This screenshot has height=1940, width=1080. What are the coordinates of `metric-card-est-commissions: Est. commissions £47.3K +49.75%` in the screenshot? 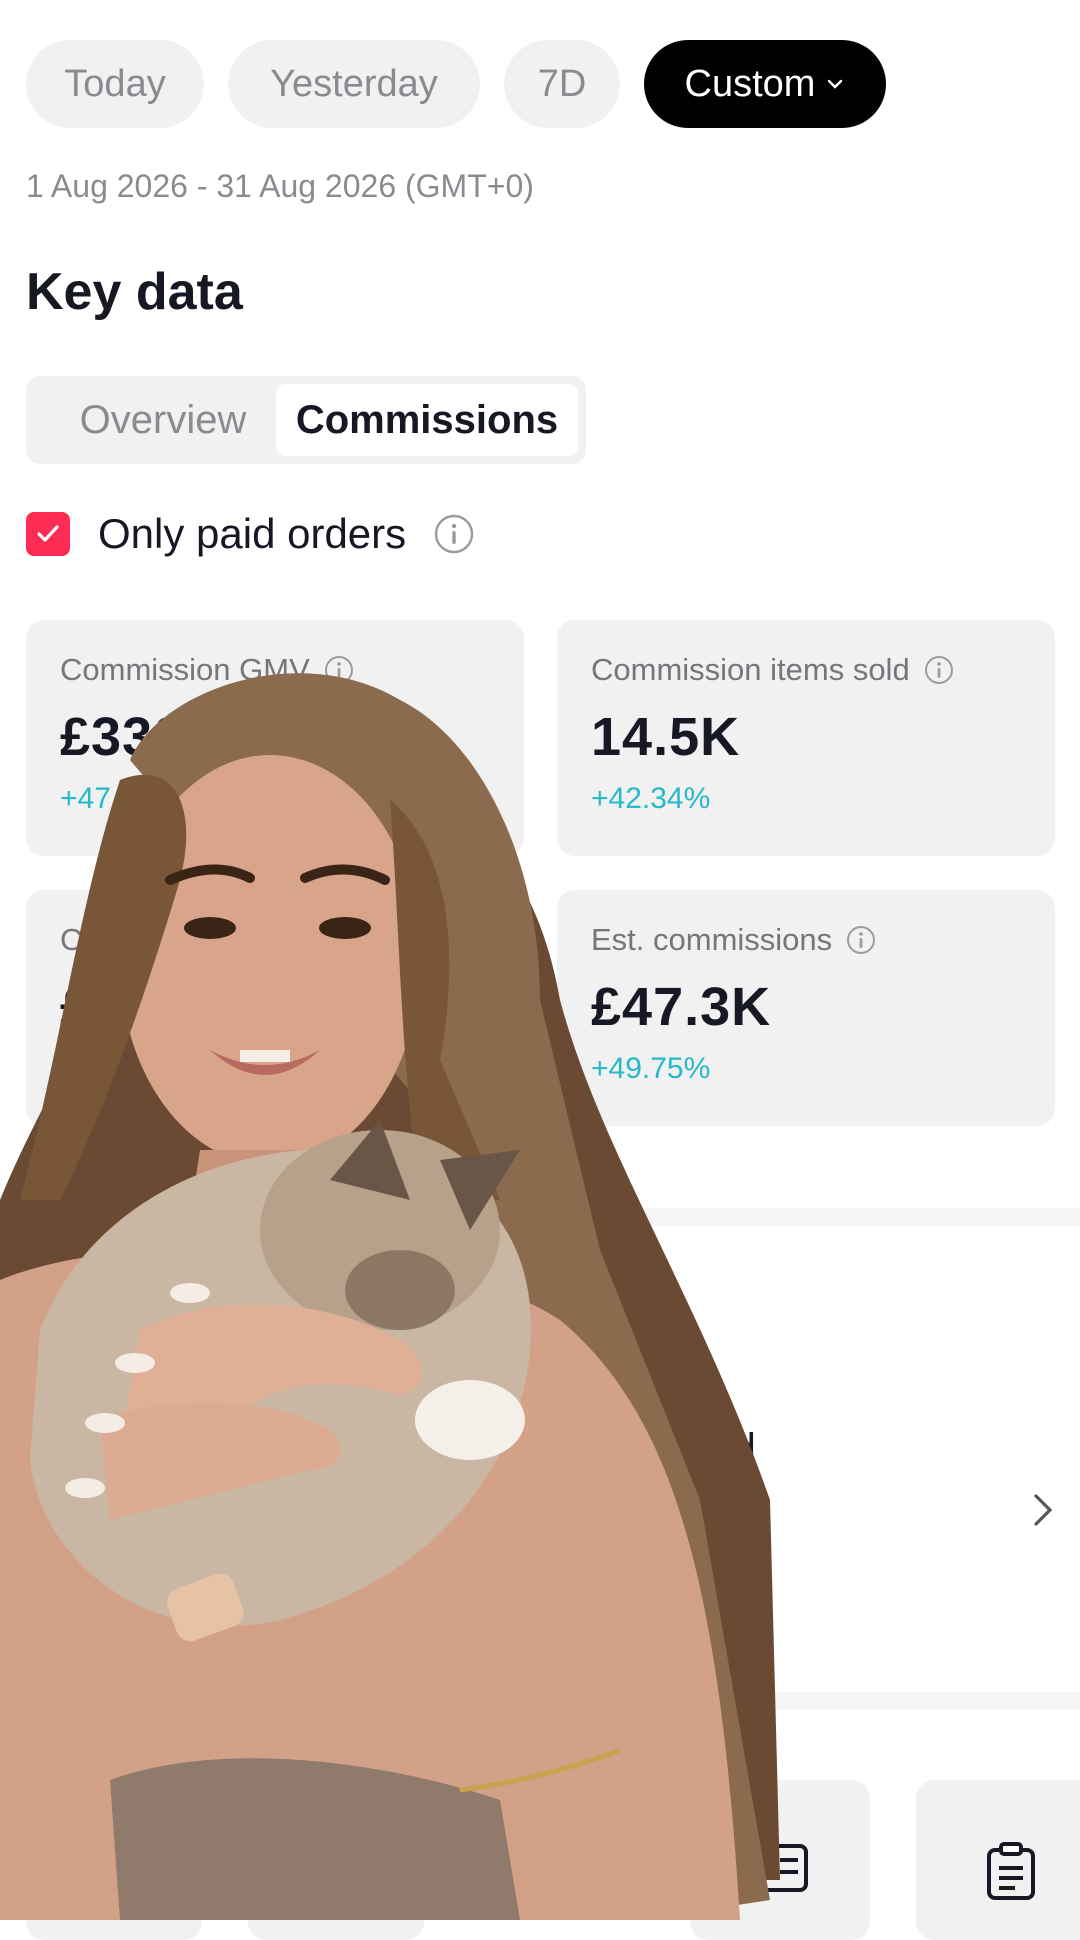 It's located at (806, 1008).